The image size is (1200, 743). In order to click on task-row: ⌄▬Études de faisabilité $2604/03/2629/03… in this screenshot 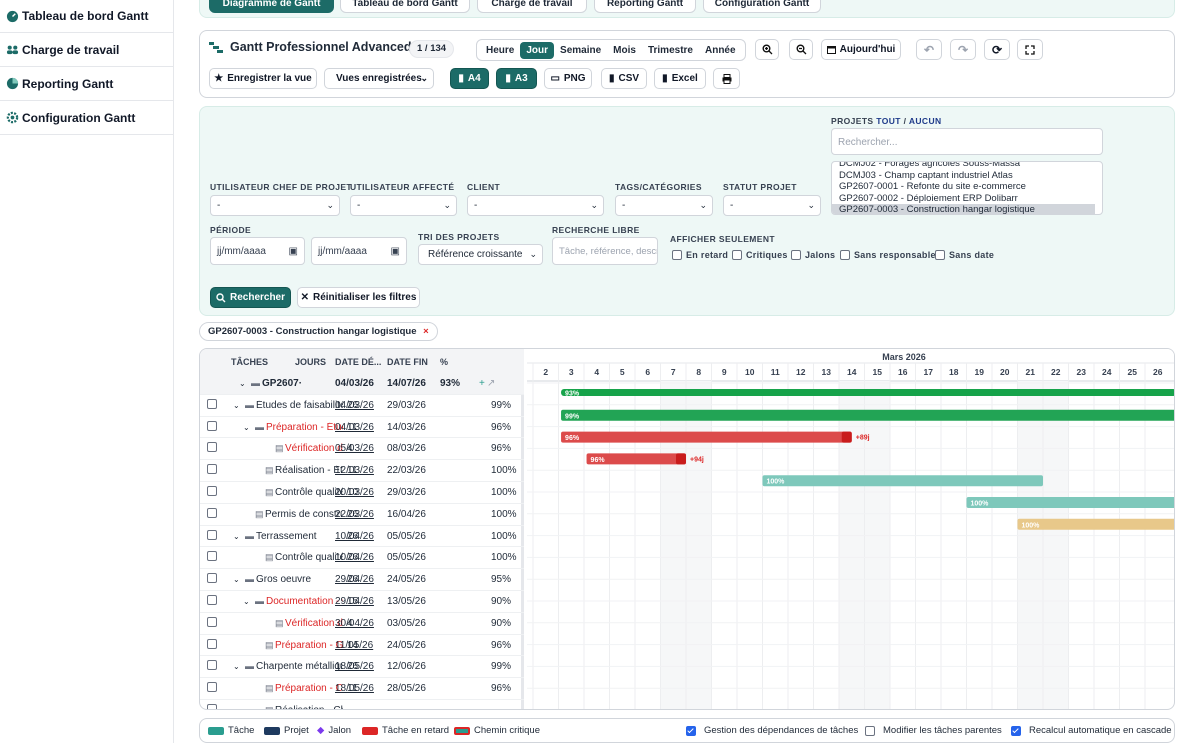, I will do `click(362, 406)`.